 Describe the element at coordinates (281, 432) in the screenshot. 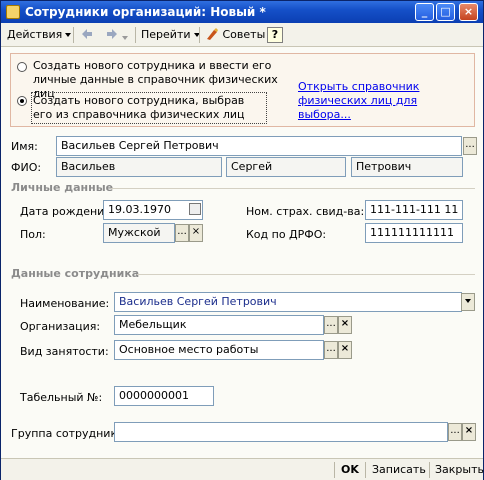

I see `employee-group-input` at that location.